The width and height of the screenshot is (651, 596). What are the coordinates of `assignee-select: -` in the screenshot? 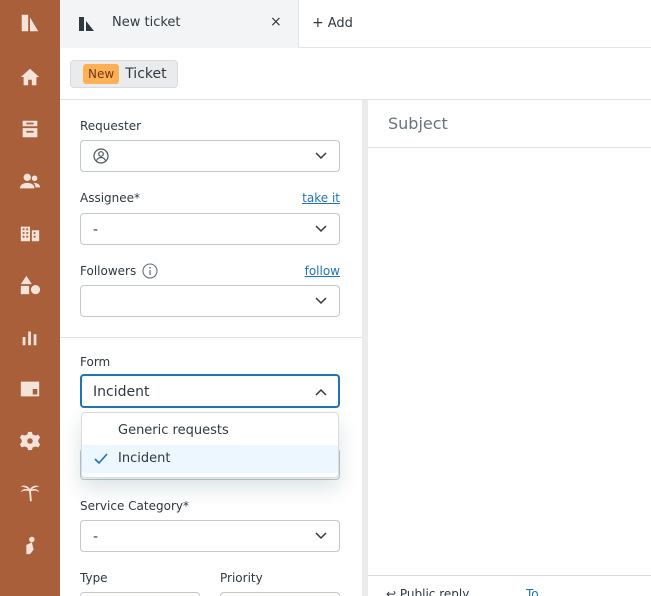 It's located at (210, 229).